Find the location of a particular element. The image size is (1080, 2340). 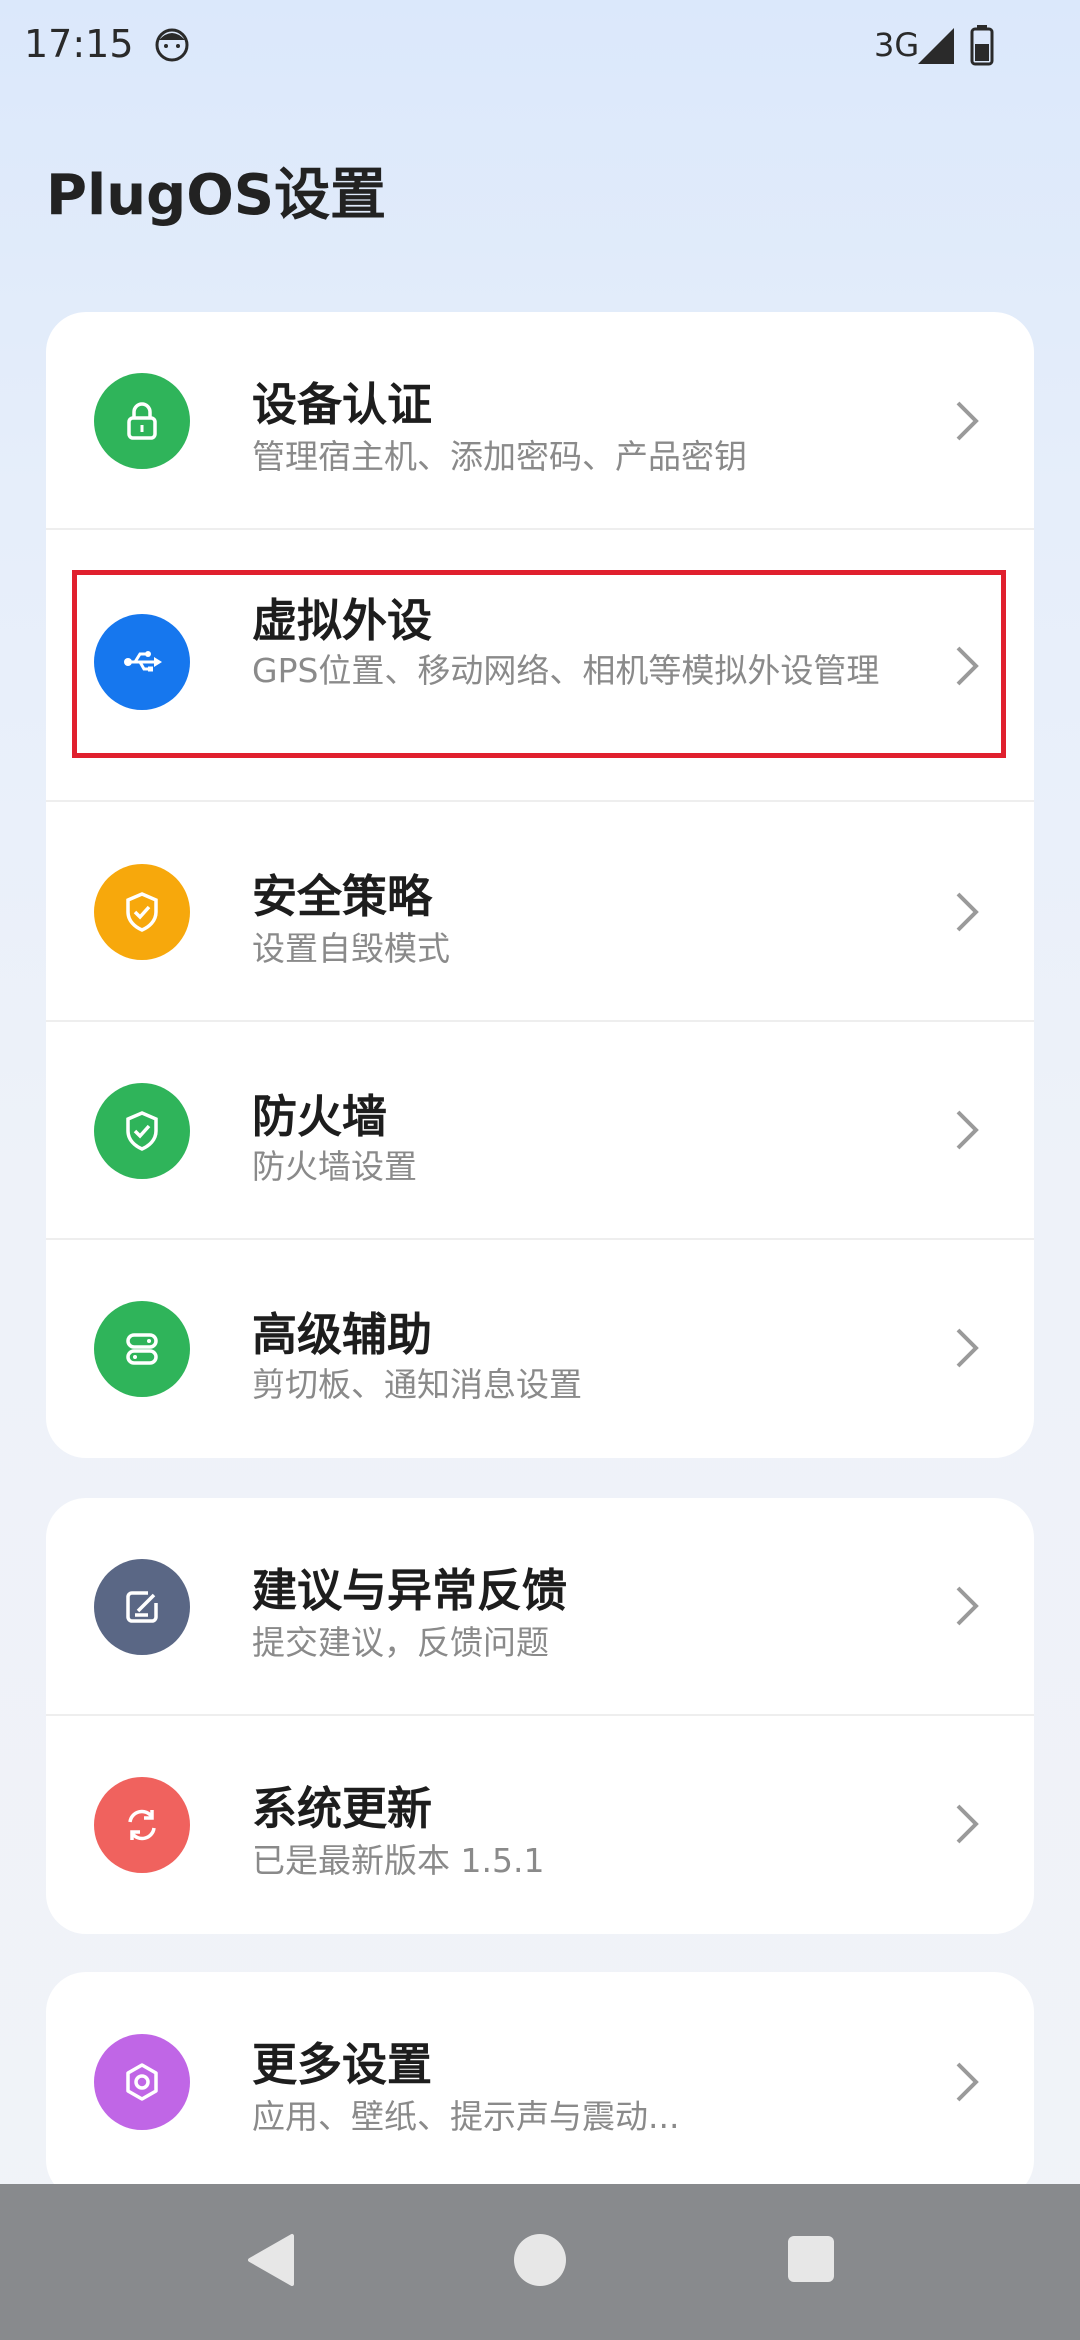

setting-item-title: 安全策略 is located at coordinates (342, 896).